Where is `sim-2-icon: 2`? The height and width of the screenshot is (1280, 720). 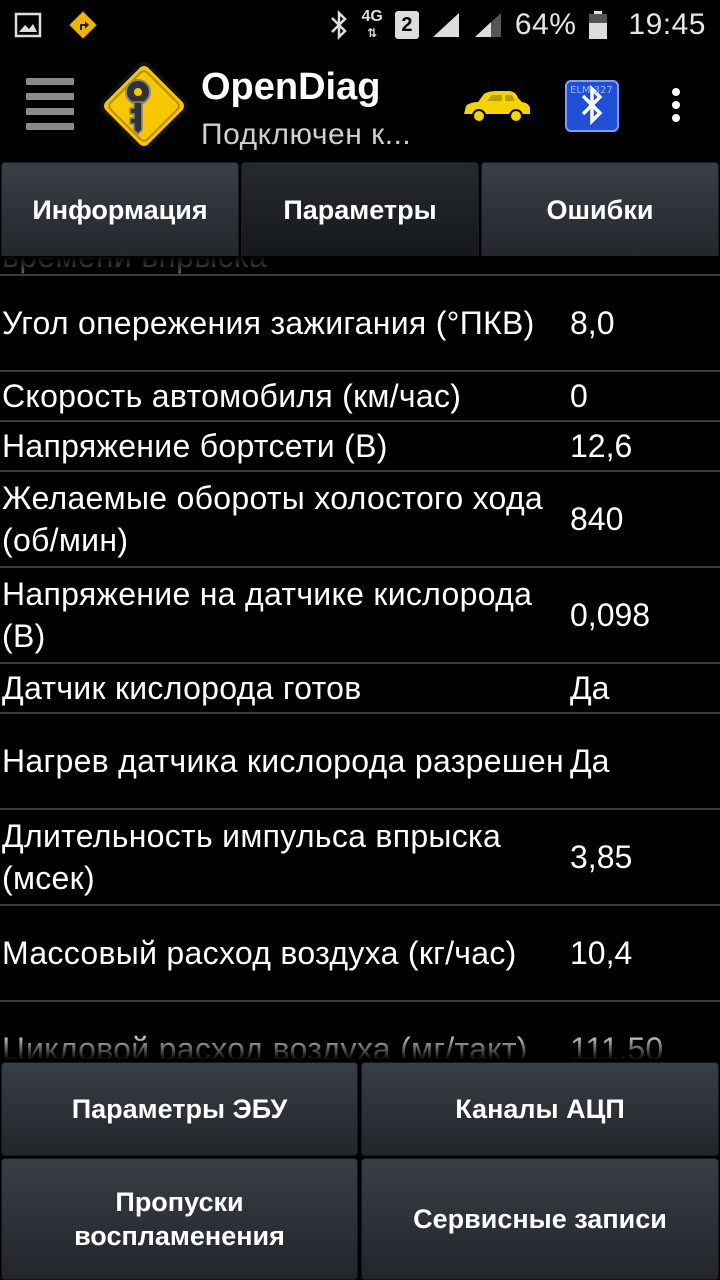
sim-2-icon: 2 is located at coordinates (406, 25).